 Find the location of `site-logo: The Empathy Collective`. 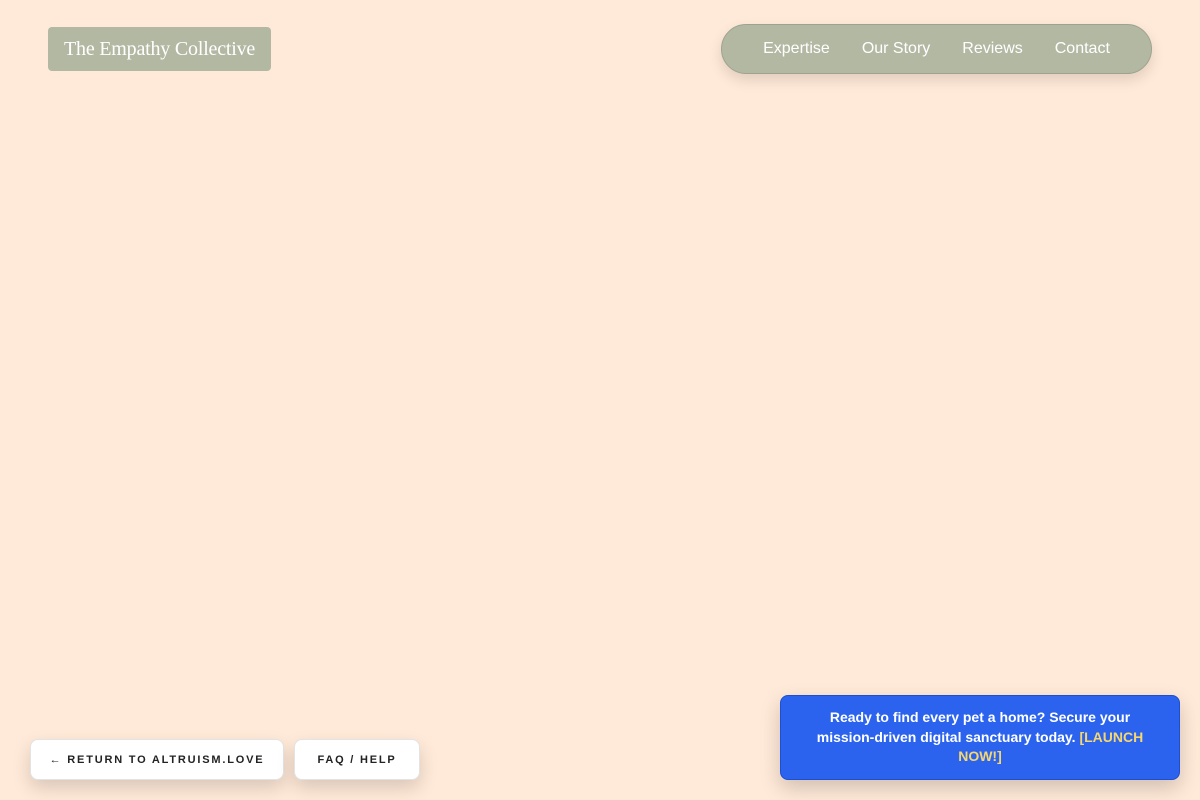

site-logo: The Empathy Collective is located at coordinates (160, 49).